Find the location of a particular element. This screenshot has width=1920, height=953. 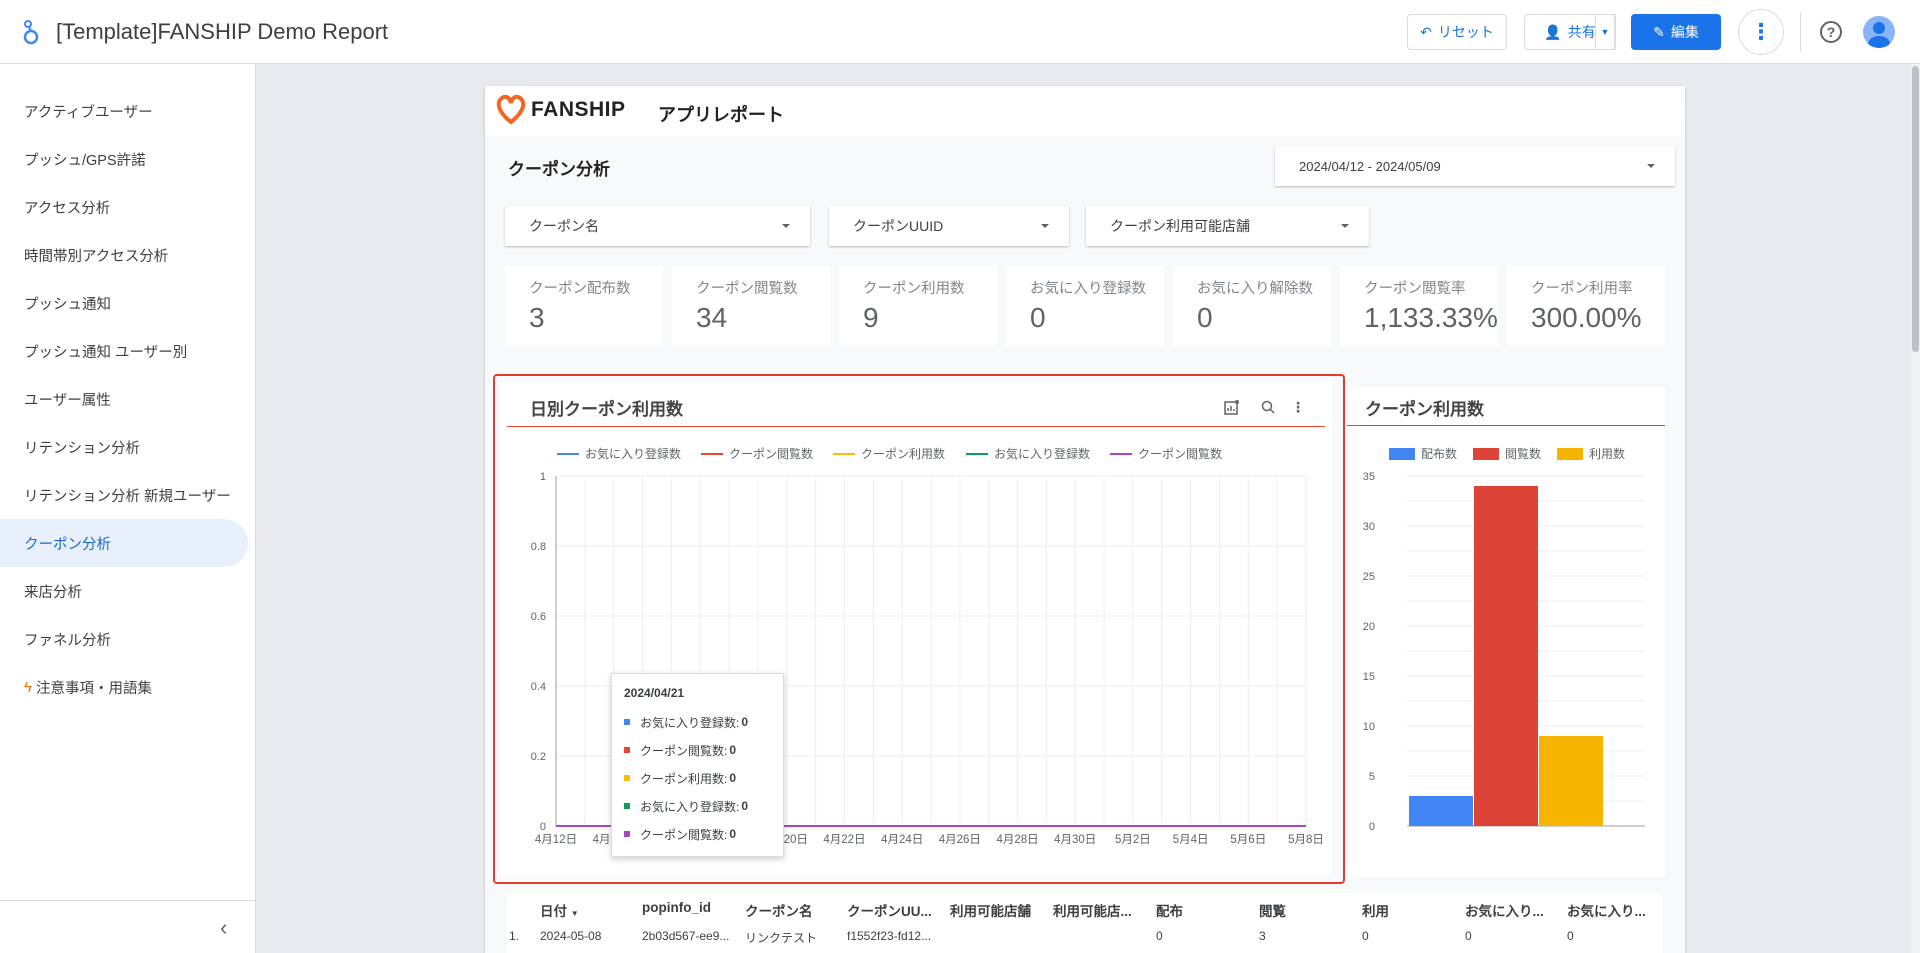

sidebar-item-label: アクティブユーザー is located at coordinates (88, 112).